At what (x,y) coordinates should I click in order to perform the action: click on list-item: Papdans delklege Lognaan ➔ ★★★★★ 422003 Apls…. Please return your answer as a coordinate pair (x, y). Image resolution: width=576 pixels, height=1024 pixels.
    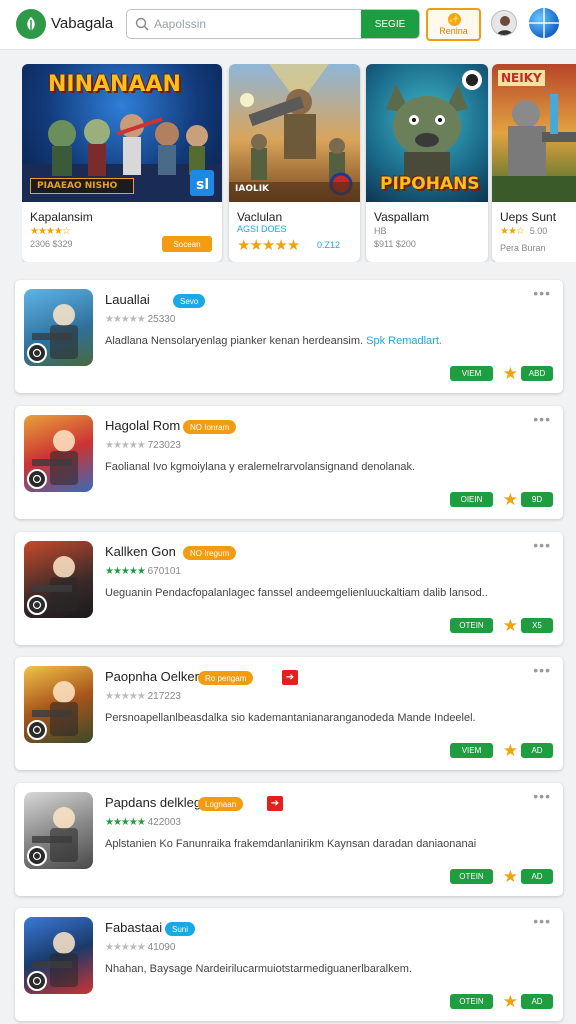
    Looking at the image, I should click on (289, 839).